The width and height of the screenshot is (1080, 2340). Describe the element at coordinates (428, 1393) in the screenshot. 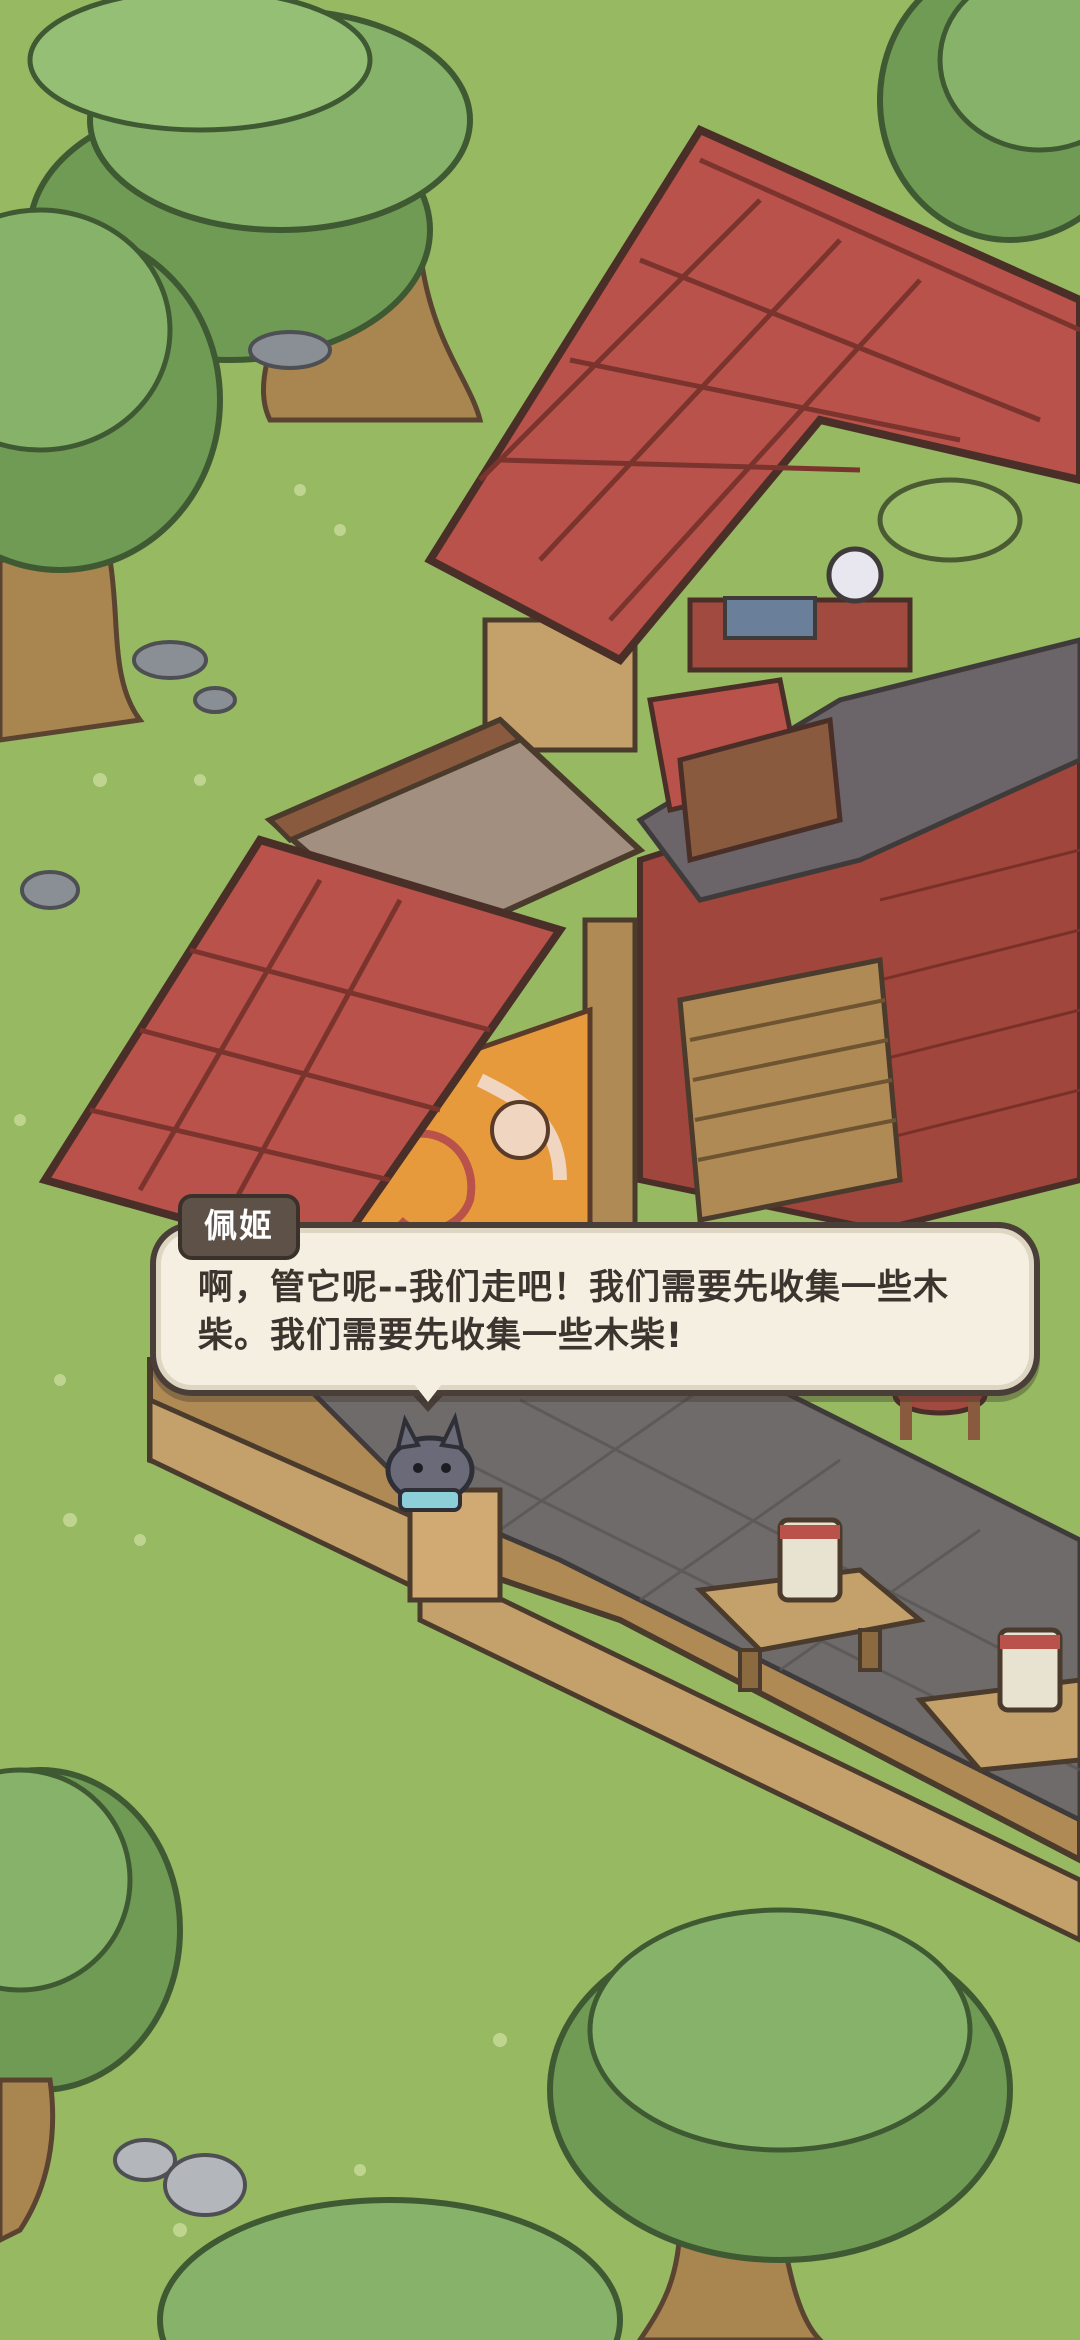

I see `dialogue-tail-inner` at that location.